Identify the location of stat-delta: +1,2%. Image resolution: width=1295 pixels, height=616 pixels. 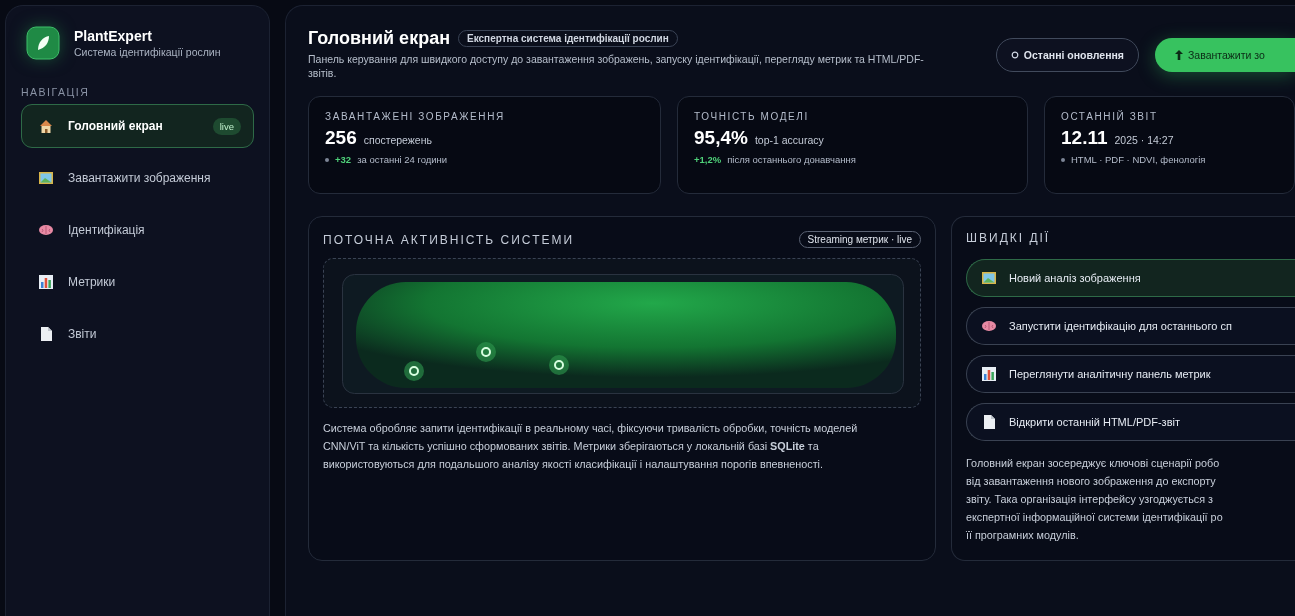
(708, 160).